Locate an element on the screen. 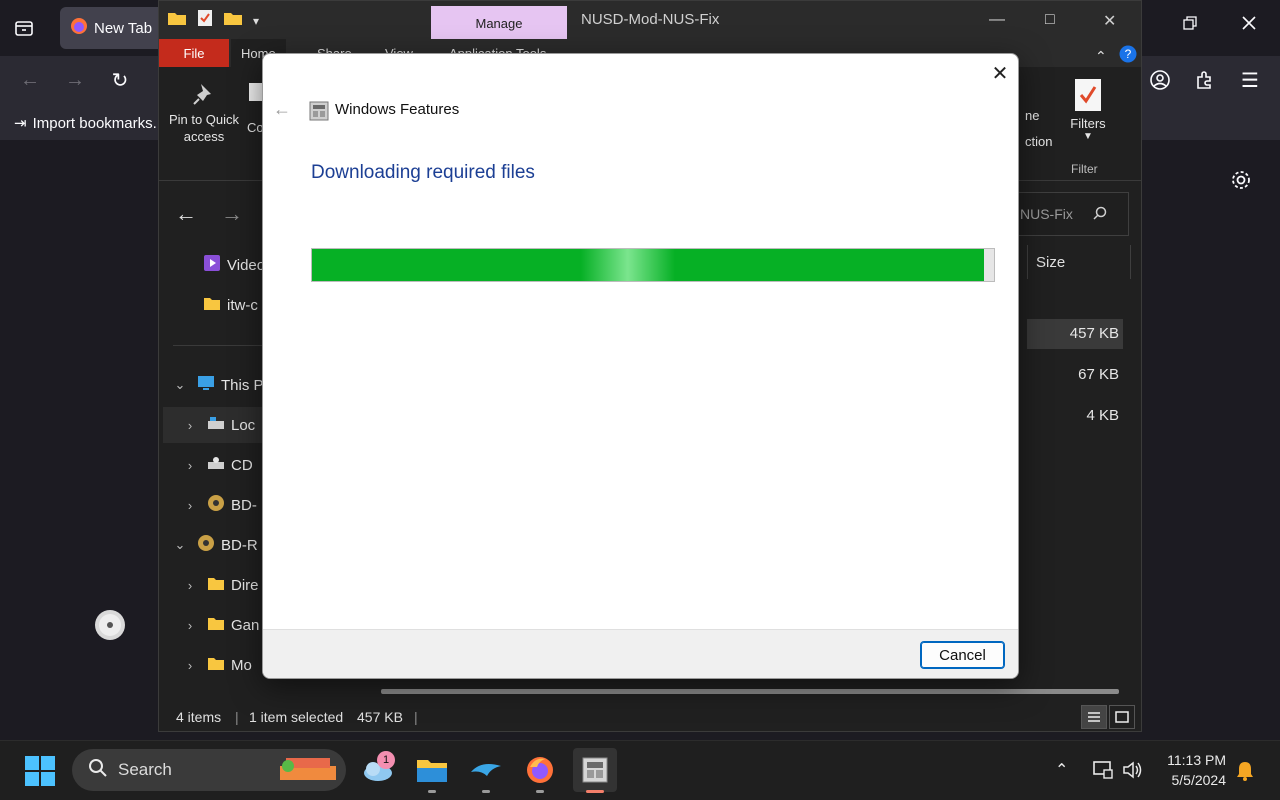  nav-item-bd-drive: › BD- is located at coordinates (219, 505).